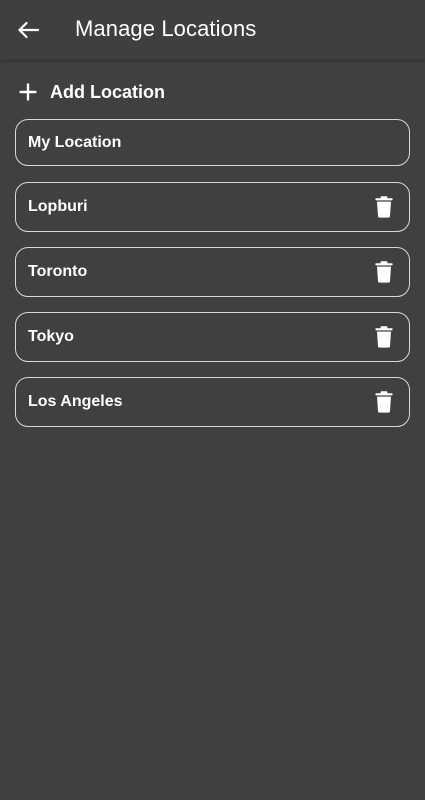  I want to click on location-item-lopburi: Lopburi, so click(212, 207).